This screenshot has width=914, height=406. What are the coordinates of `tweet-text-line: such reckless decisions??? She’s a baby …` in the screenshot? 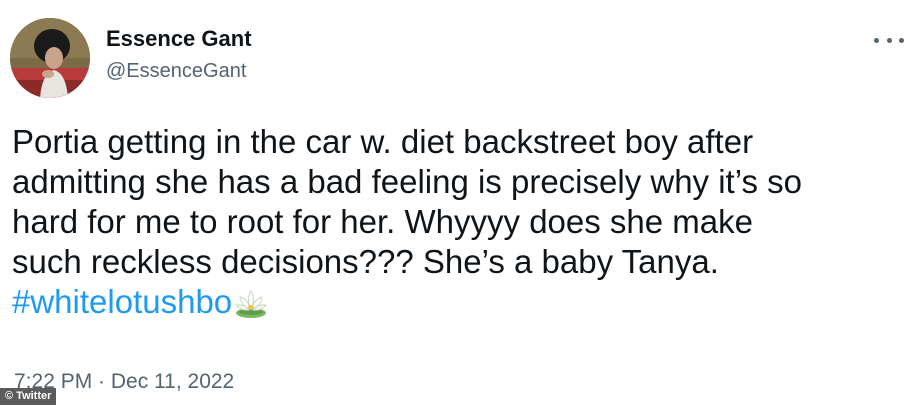 It's located at (365, 261).